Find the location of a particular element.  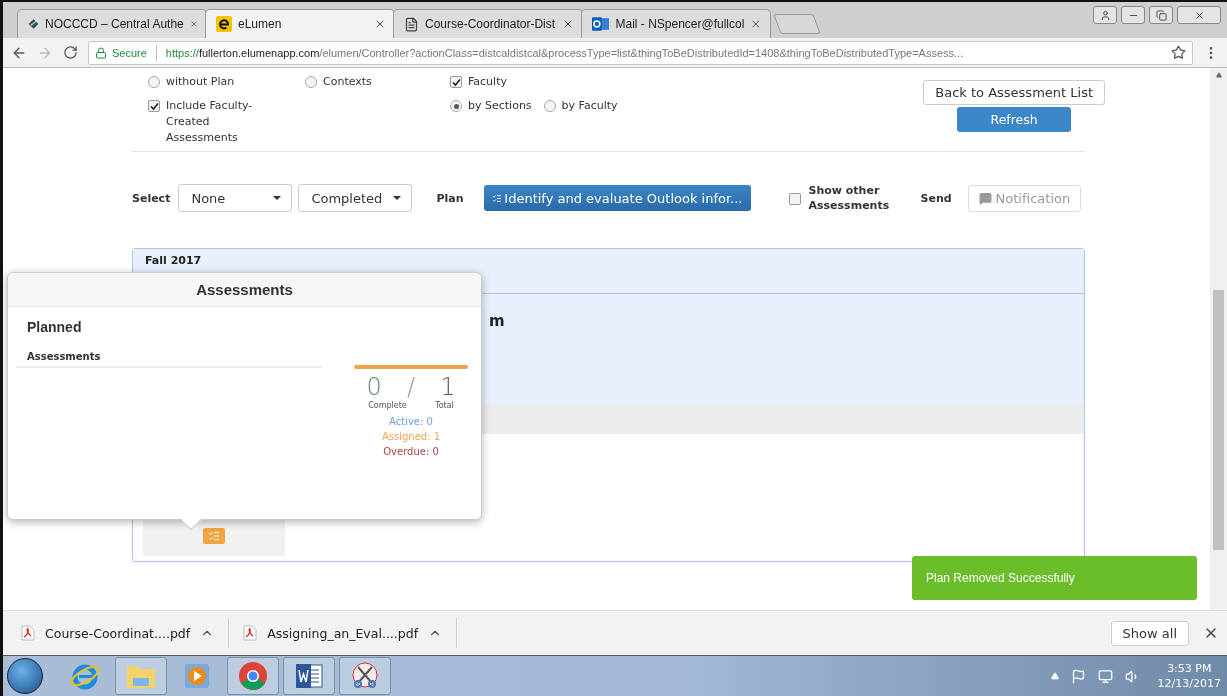

download-file-name: Assigning_an_Eval....pdf is located at coordinates (343, 633).